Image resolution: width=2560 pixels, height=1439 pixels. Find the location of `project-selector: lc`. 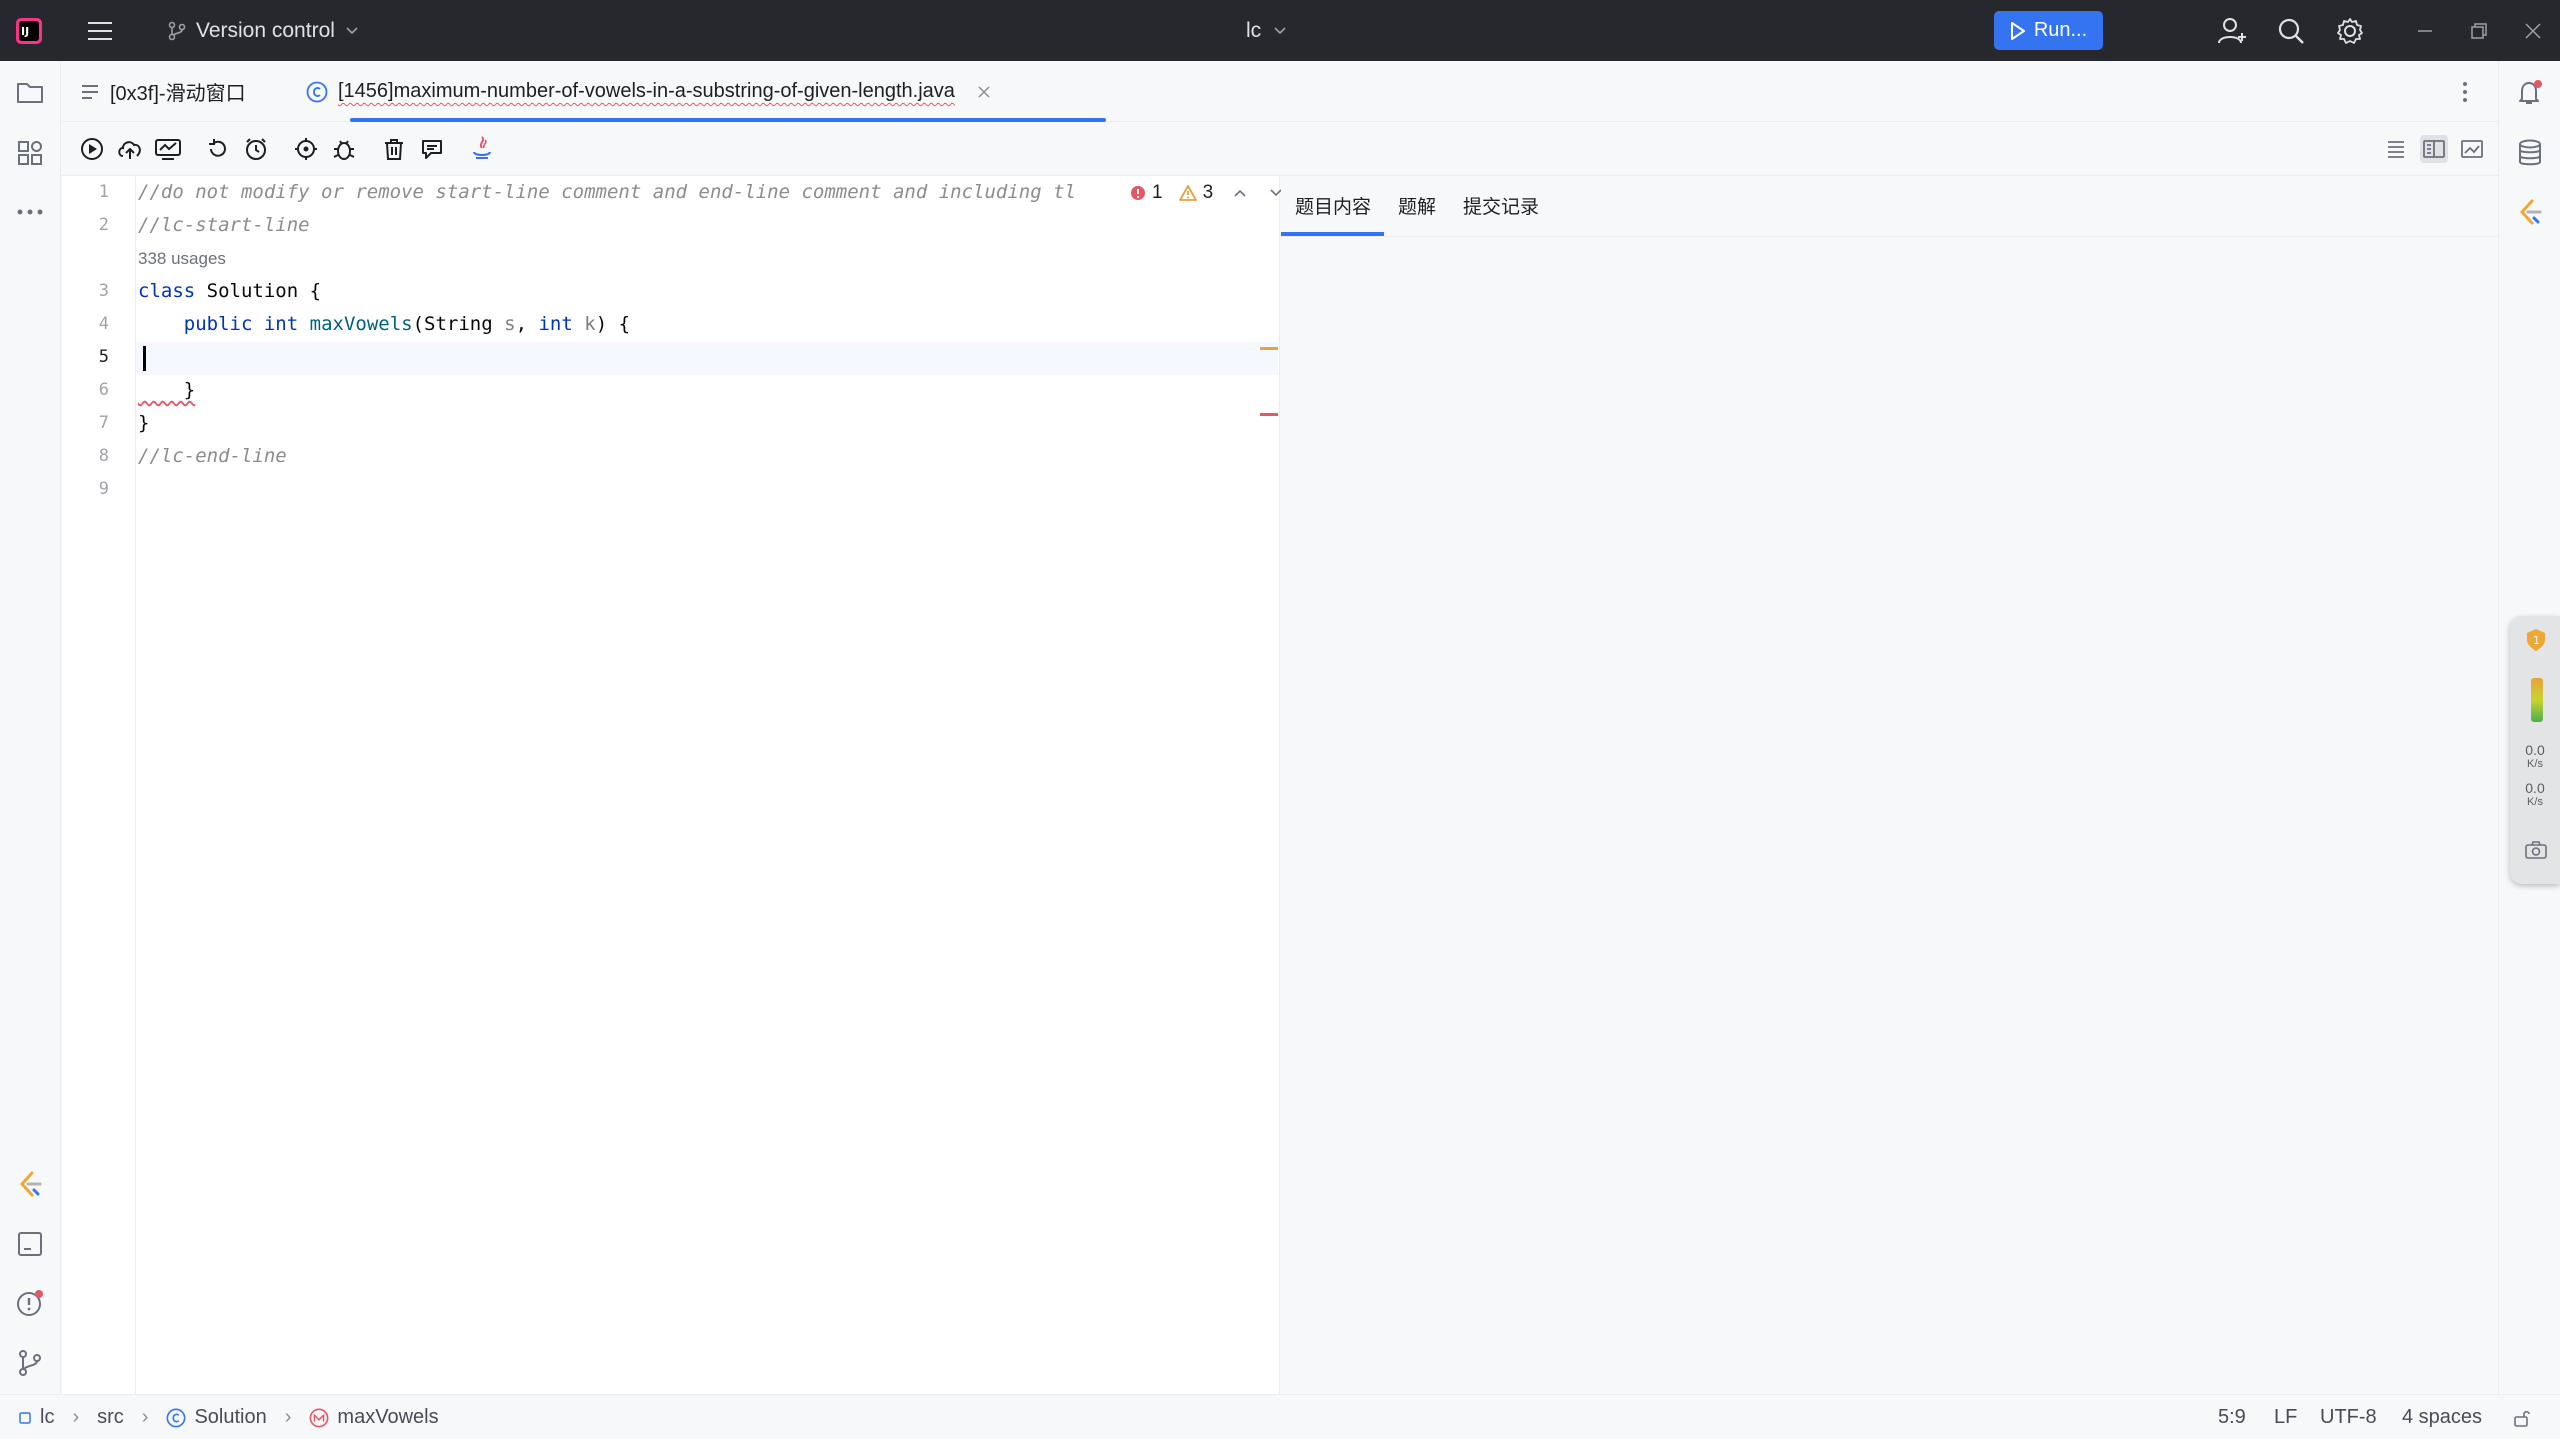

project-selector: lc is located at coordinates (1266, 30).